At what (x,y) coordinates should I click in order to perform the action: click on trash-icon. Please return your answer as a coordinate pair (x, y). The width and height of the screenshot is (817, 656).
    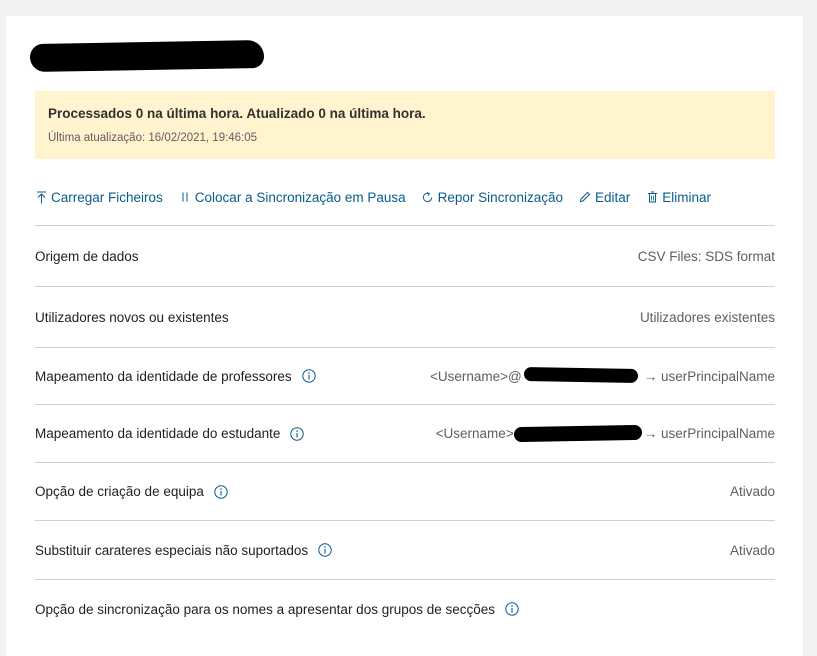
    Looking at the image, I should click on (652, 197).